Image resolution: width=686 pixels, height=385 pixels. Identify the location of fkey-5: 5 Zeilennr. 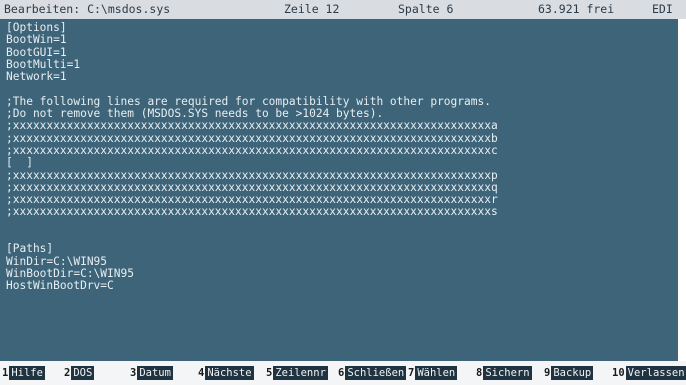
(297, 373).